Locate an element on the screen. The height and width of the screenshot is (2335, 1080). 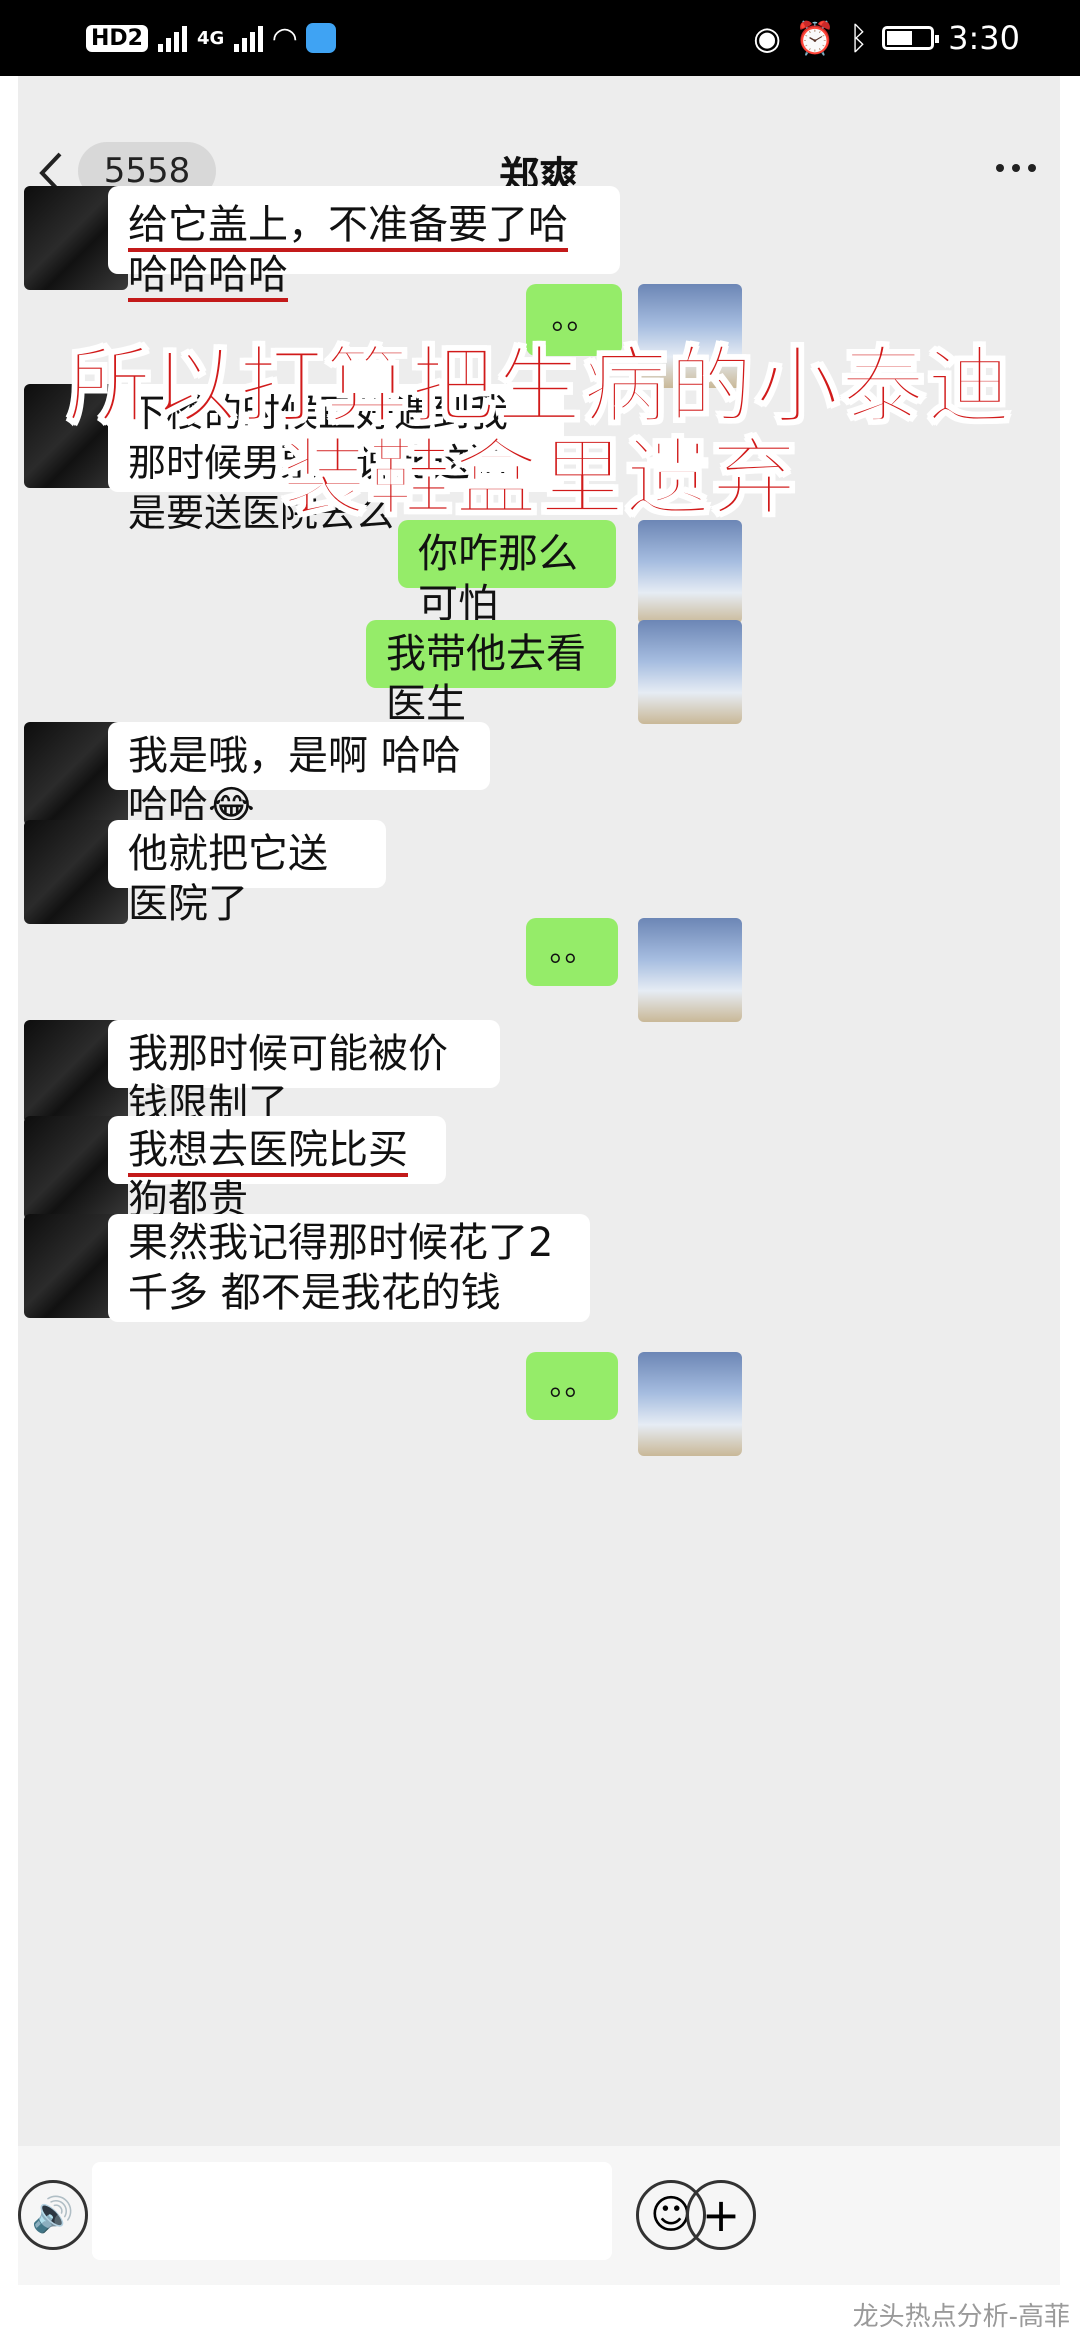
message-text: 果然我记得那时候花了2千多 都不是我花的钱 is located at coordinates (341, 1268).